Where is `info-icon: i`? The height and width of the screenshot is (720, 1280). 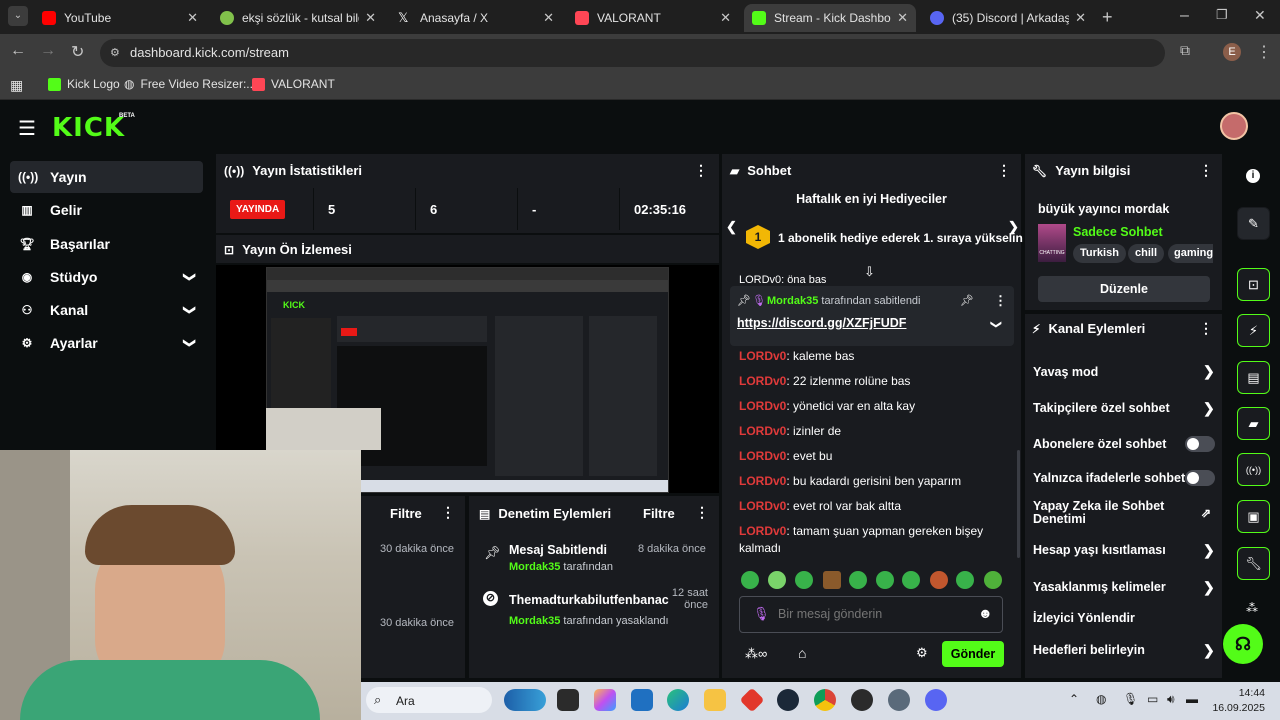
info-icon: i is located at coordinates (1253, 176).